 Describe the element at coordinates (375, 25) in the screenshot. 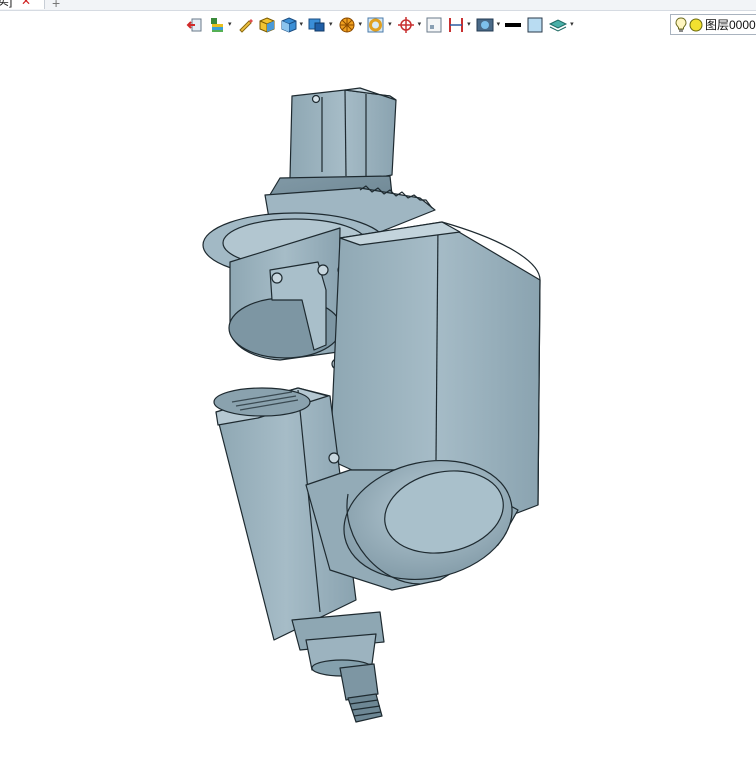

I see `ring-icon` at that location.